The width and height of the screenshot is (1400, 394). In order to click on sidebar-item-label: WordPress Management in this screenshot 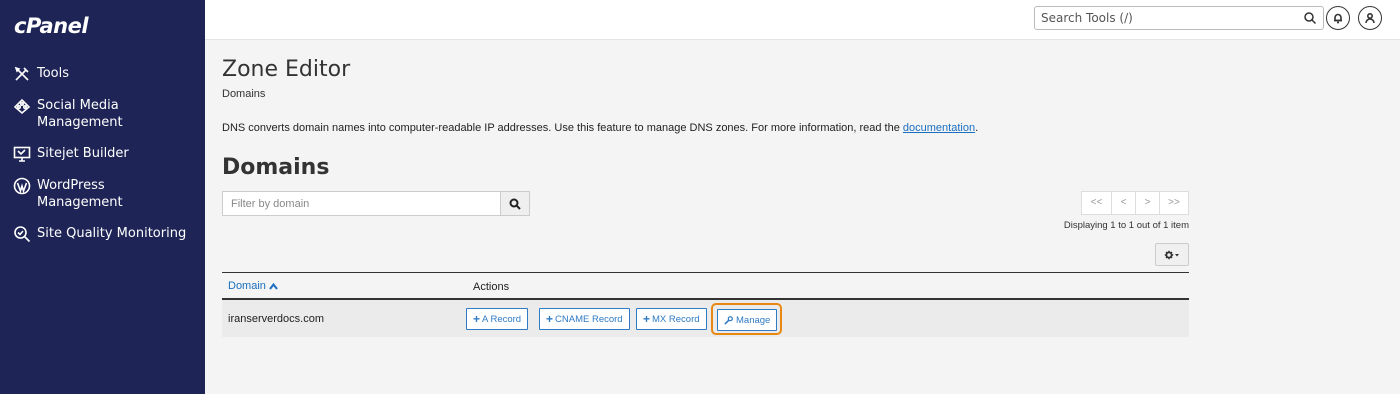, I will do `click(80, 194)`.